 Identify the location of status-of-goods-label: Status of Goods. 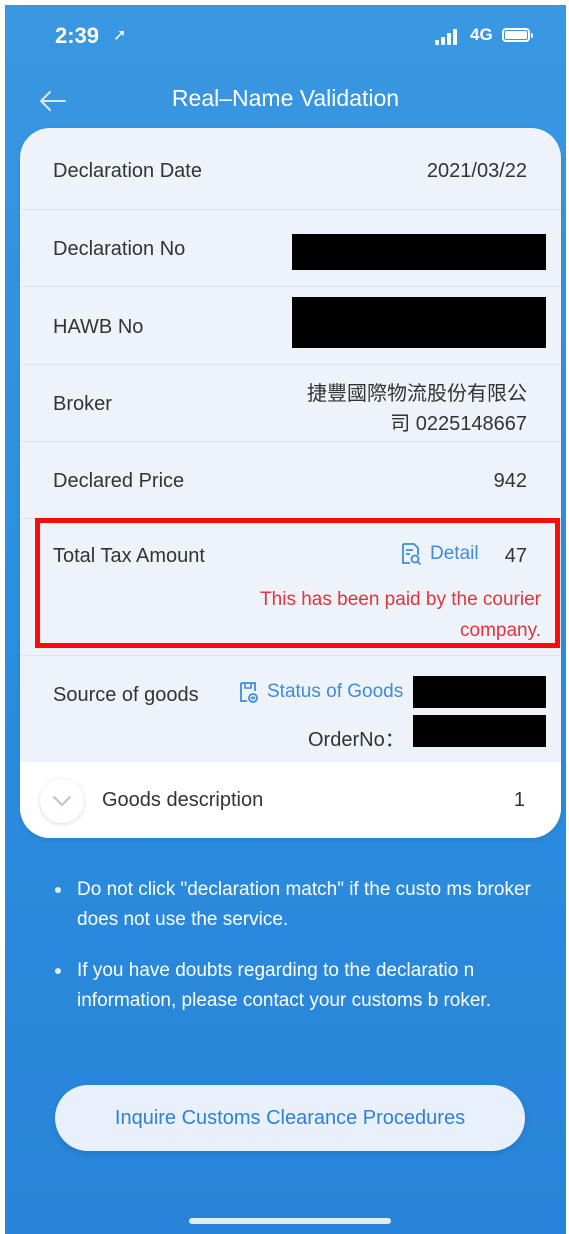
(335, 691).